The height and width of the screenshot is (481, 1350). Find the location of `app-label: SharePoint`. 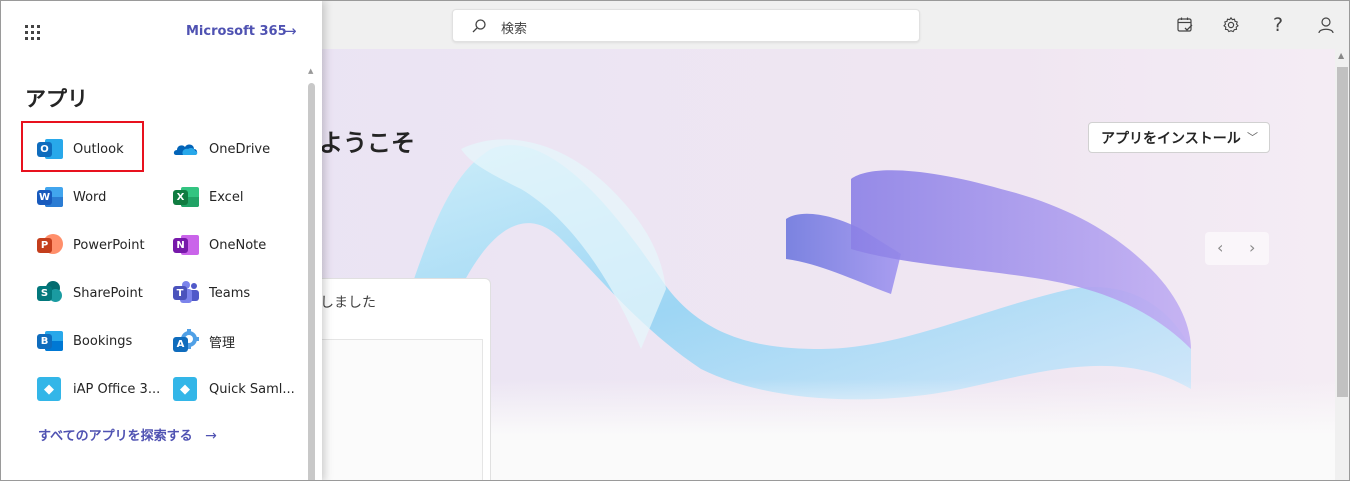

app-label: SharePoint is located at coordinates (108, 293).